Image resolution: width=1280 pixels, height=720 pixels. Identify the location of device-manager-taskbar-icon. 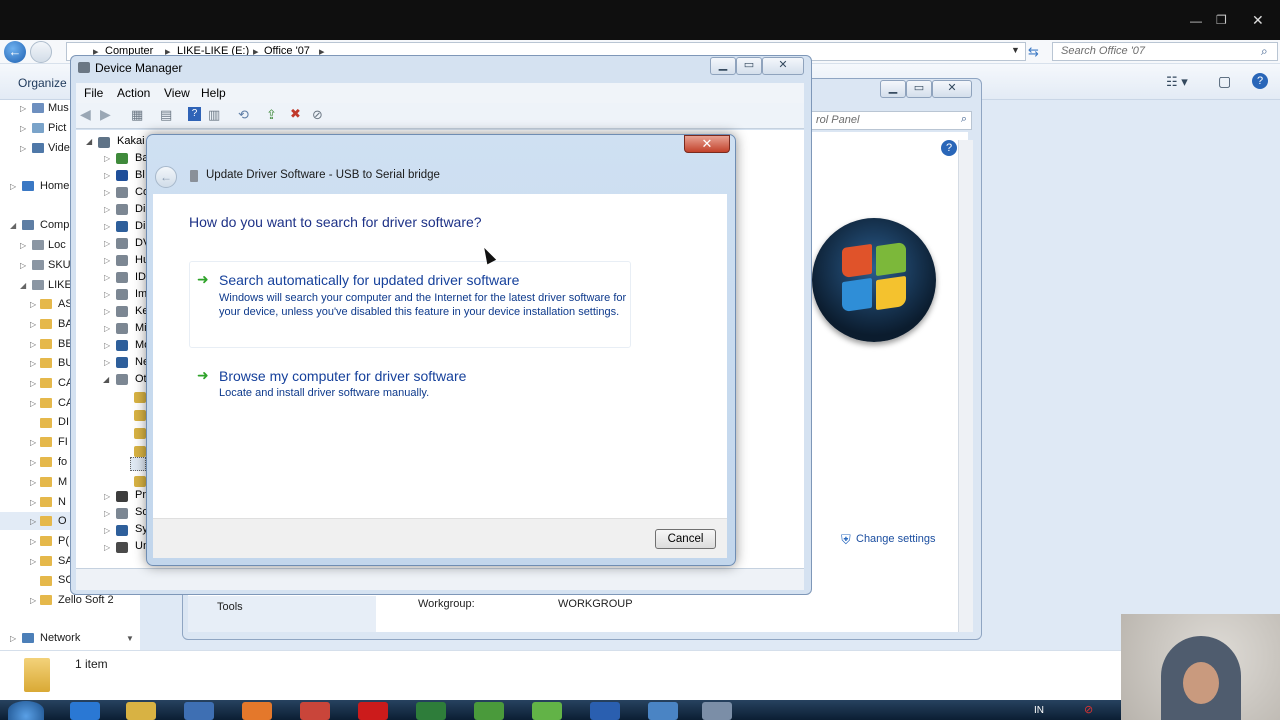
(717, 711).